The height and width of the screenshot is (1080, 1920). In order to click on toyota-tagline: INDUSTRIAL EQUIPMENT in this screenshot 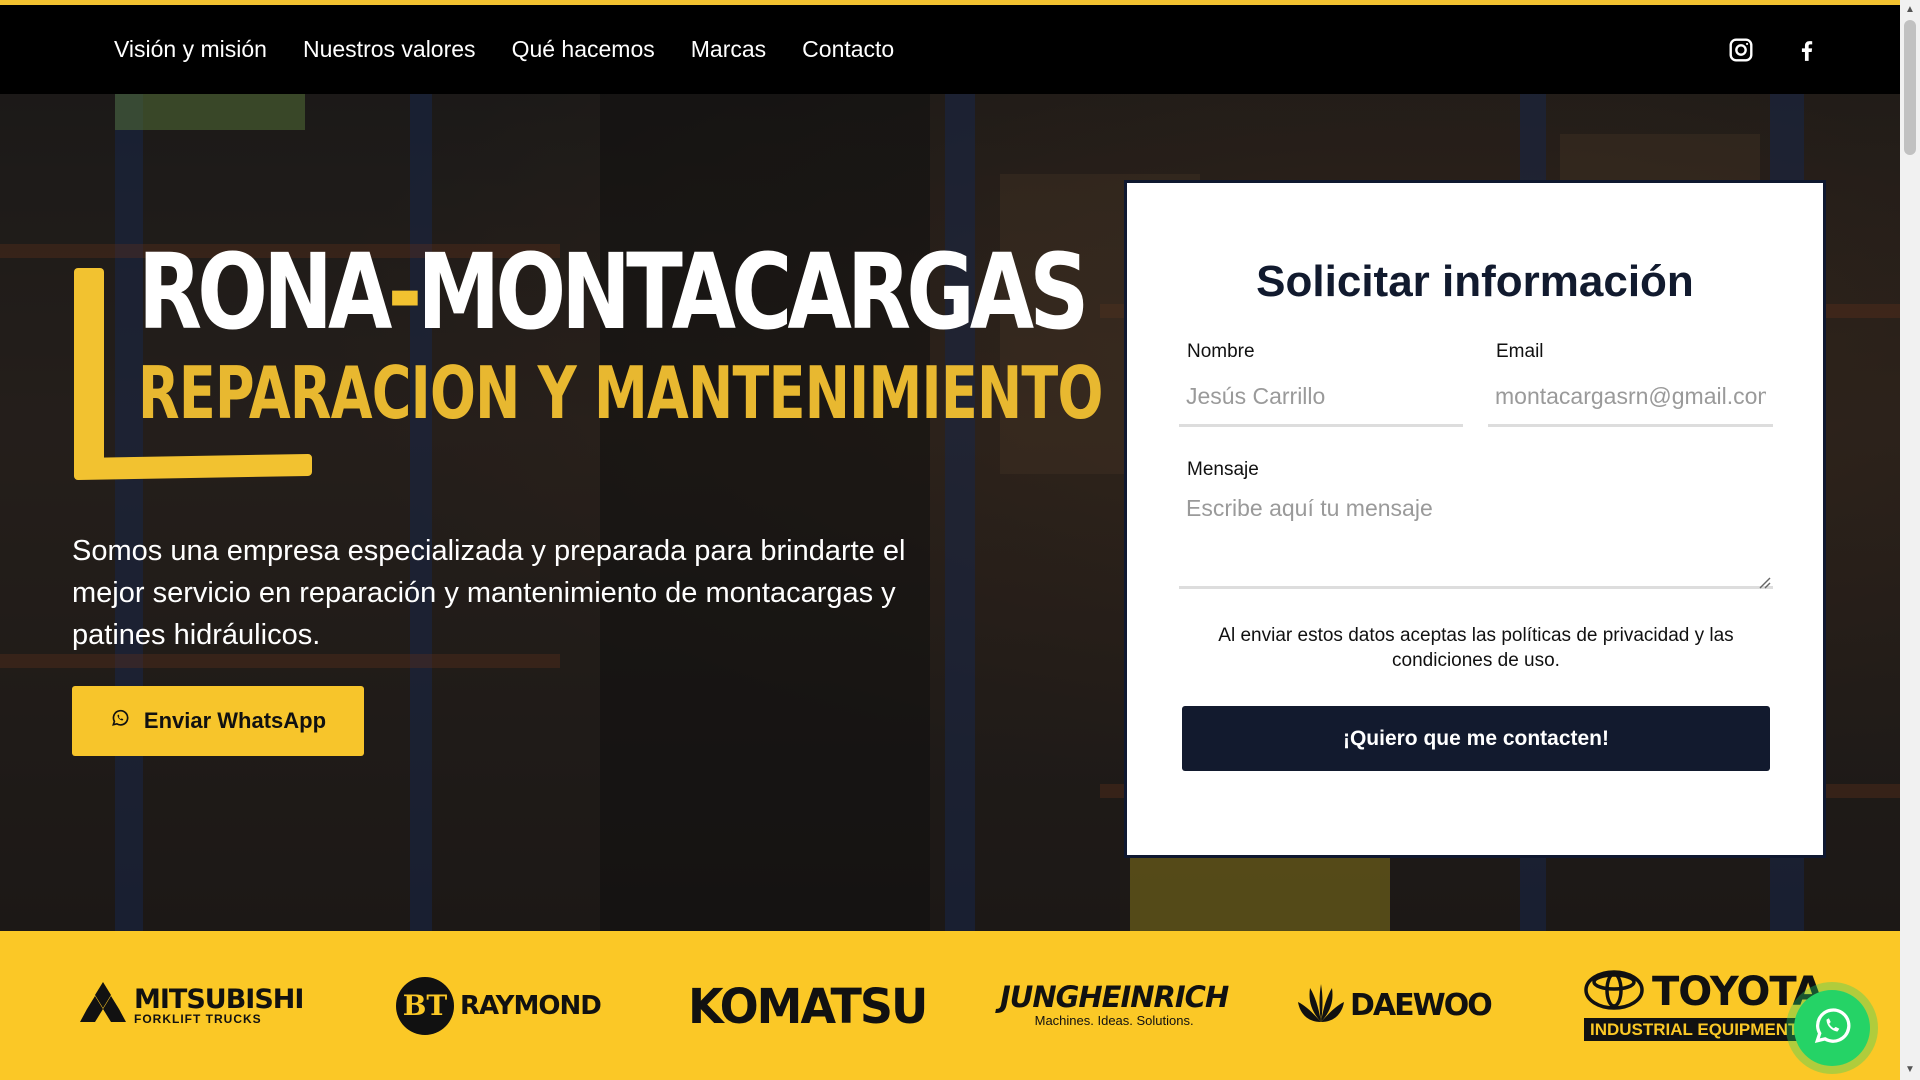, I will do `click(1703, 1029)`.